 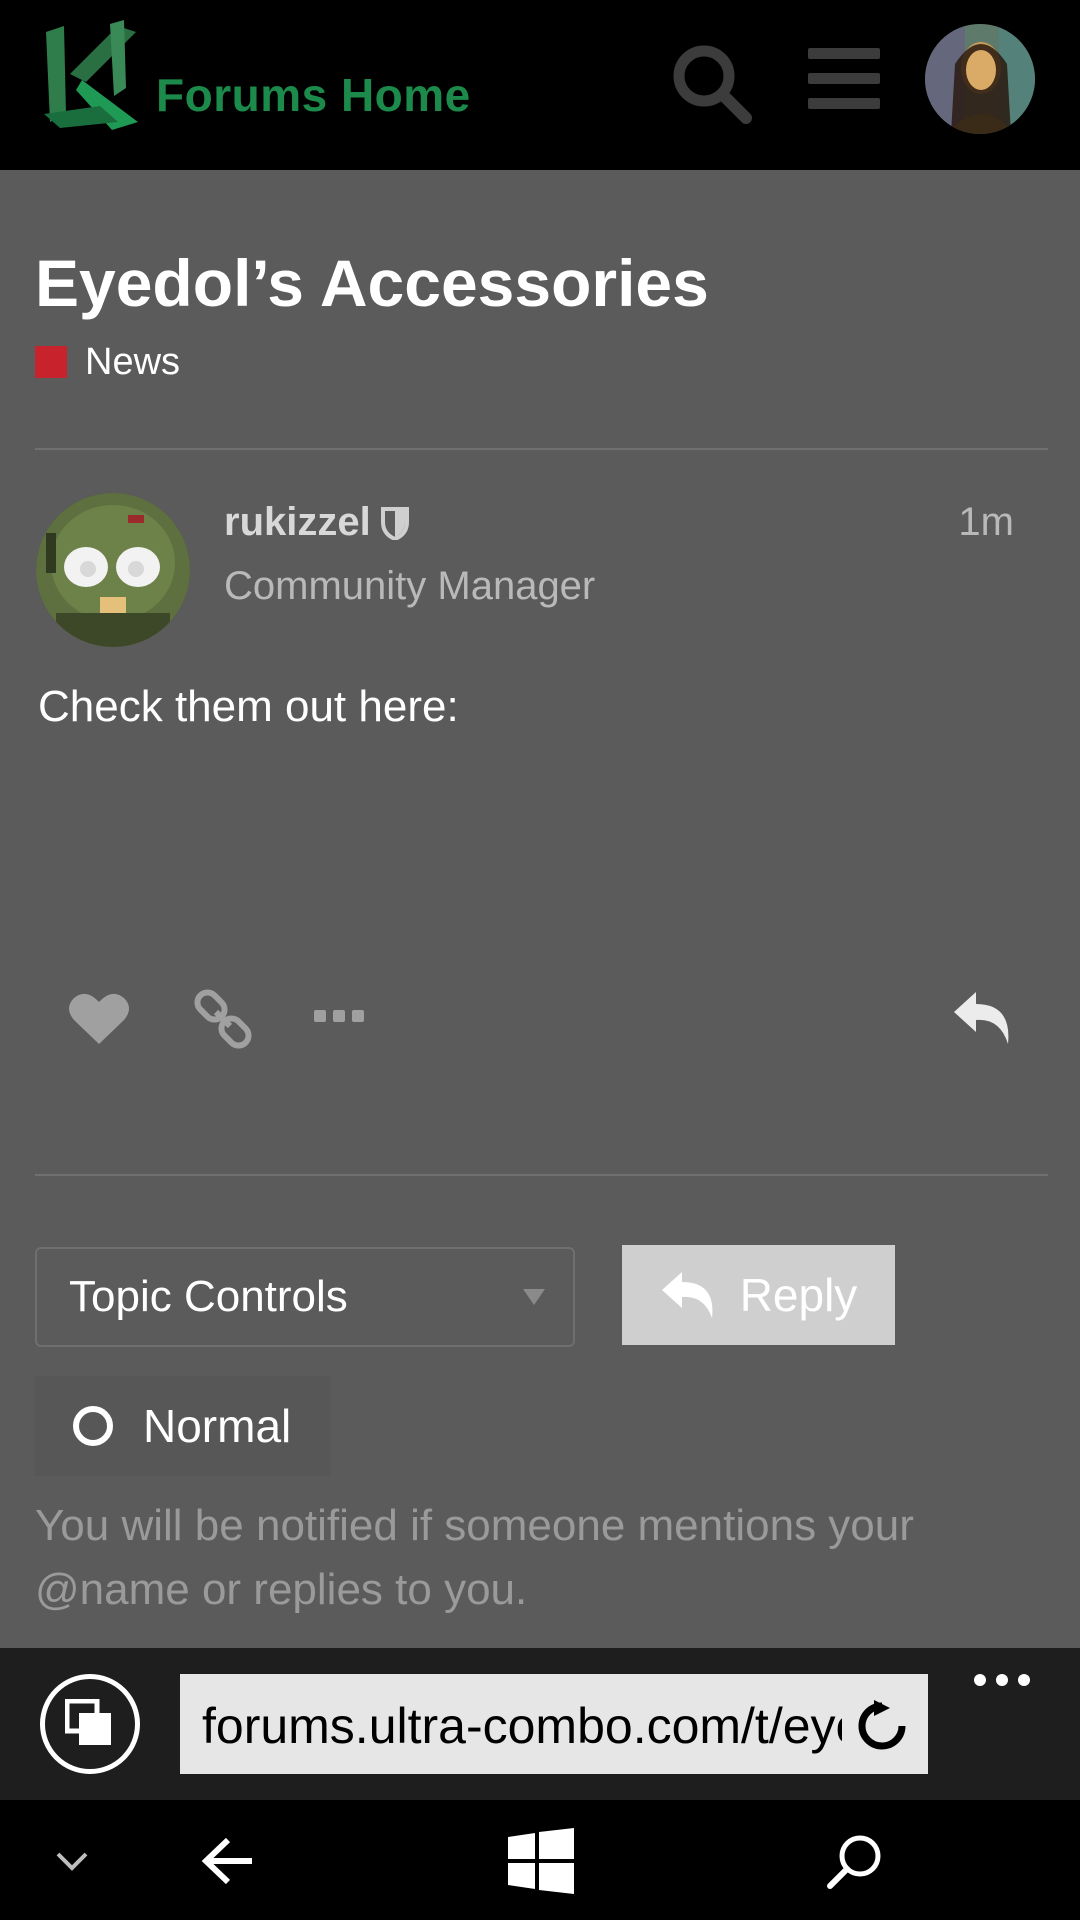 I want to click on avatar-portrait-icon, so click(x=980, y=79).